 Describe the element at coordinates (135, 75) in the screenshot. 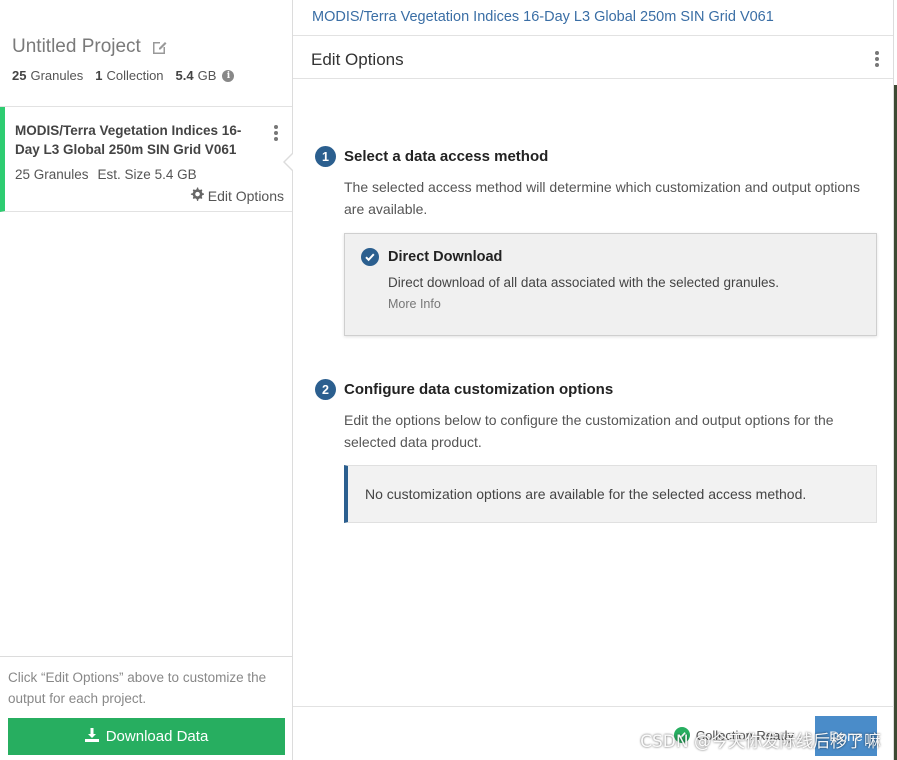

I see `collections-label: Collection` at that location.